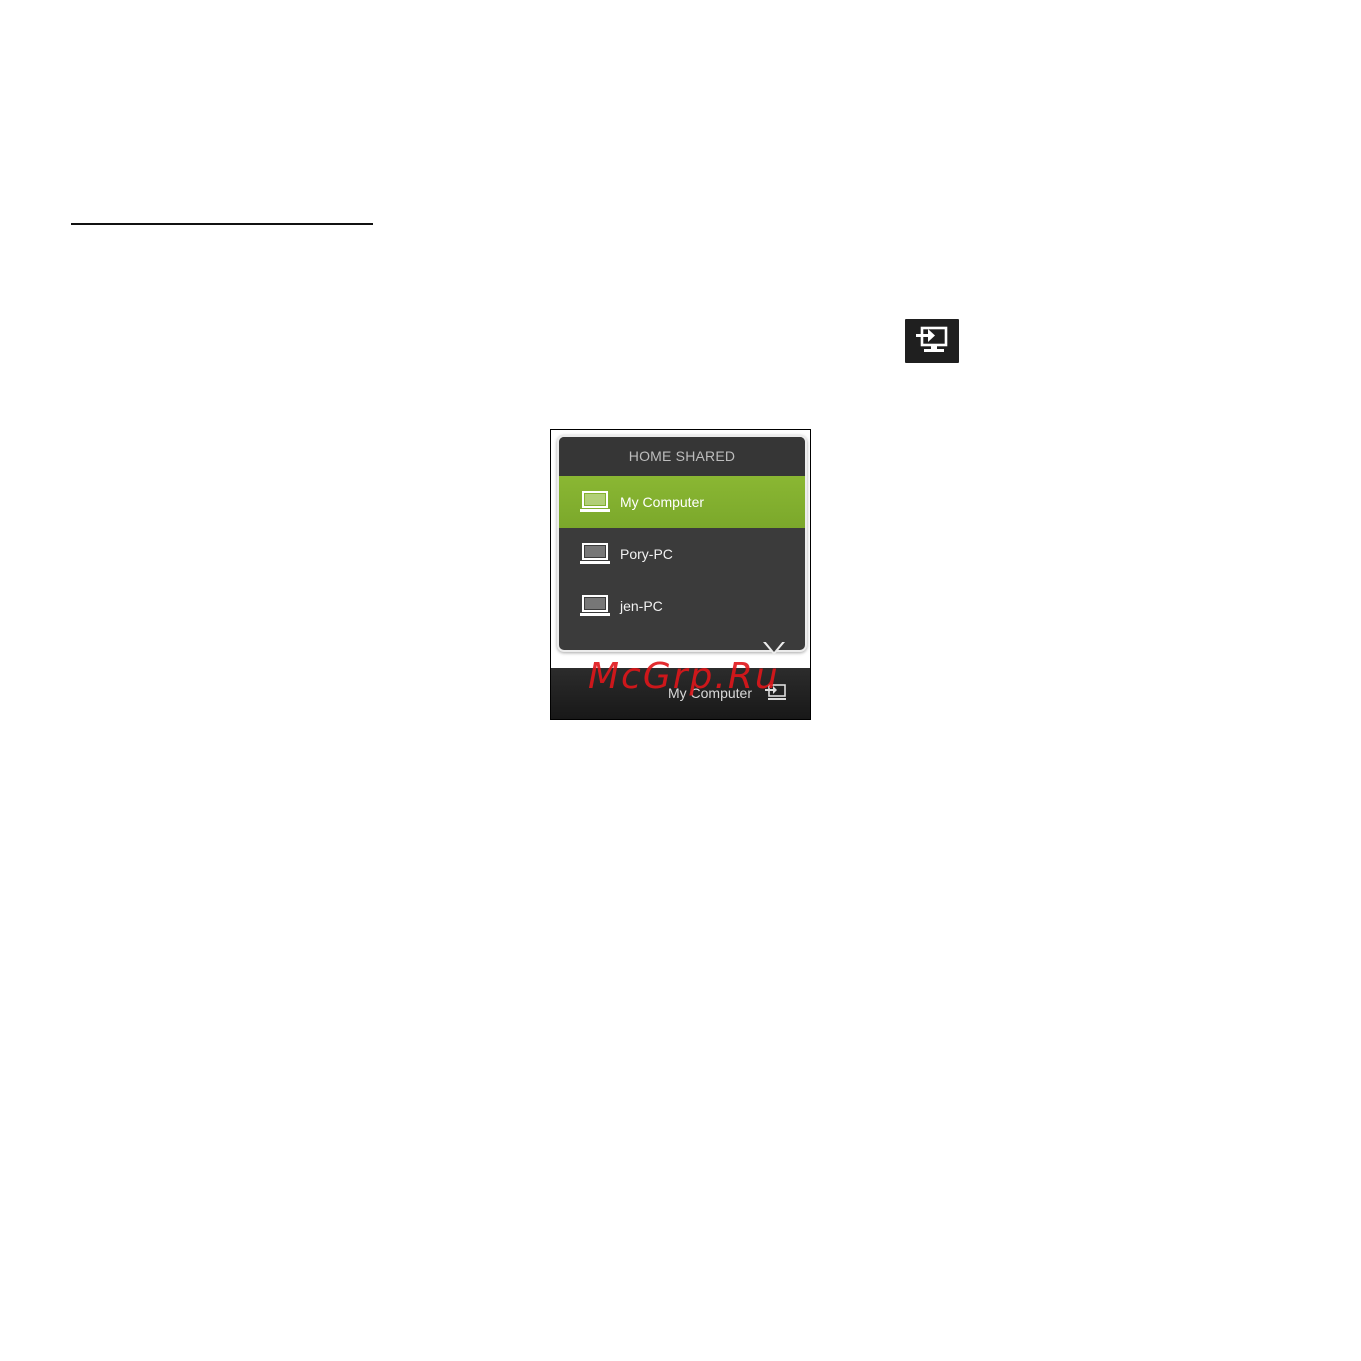  I want to click on popup-pointer-inner, so click(774, 646).